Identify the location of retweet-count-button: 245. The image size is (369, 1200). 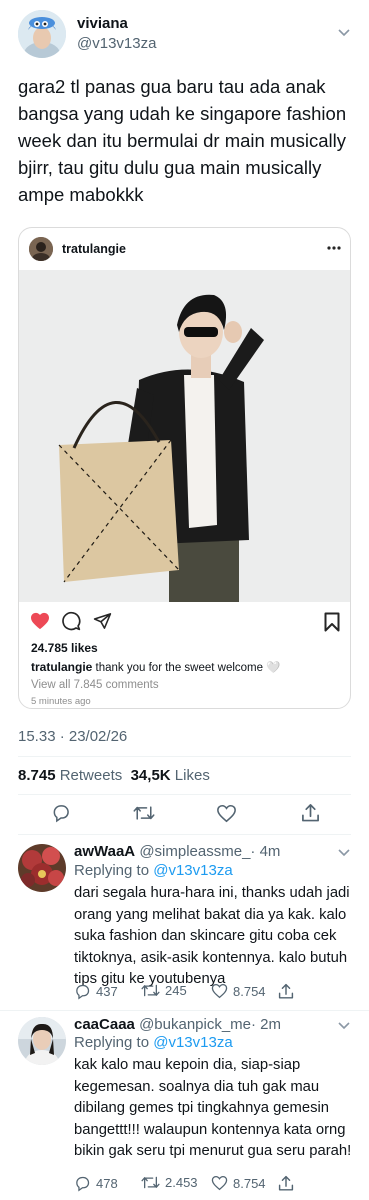
(164, 990).